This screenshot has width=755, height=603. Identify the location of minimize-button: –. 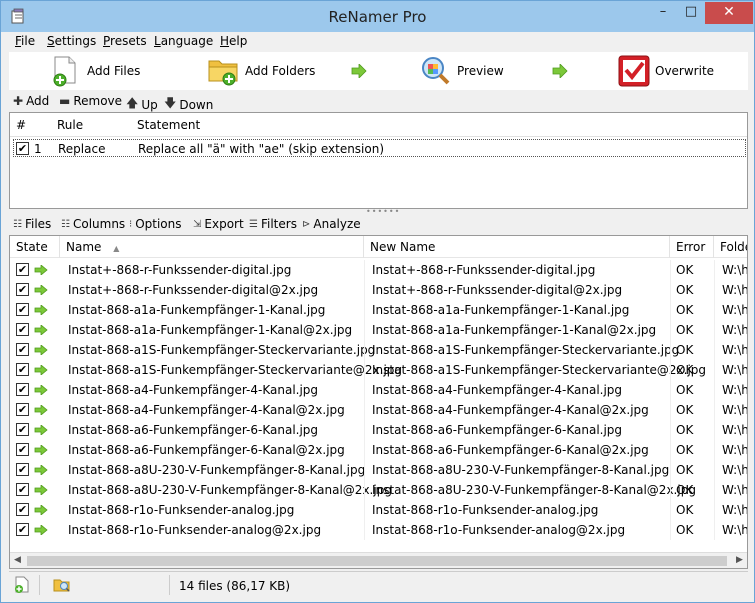
(663, 13).